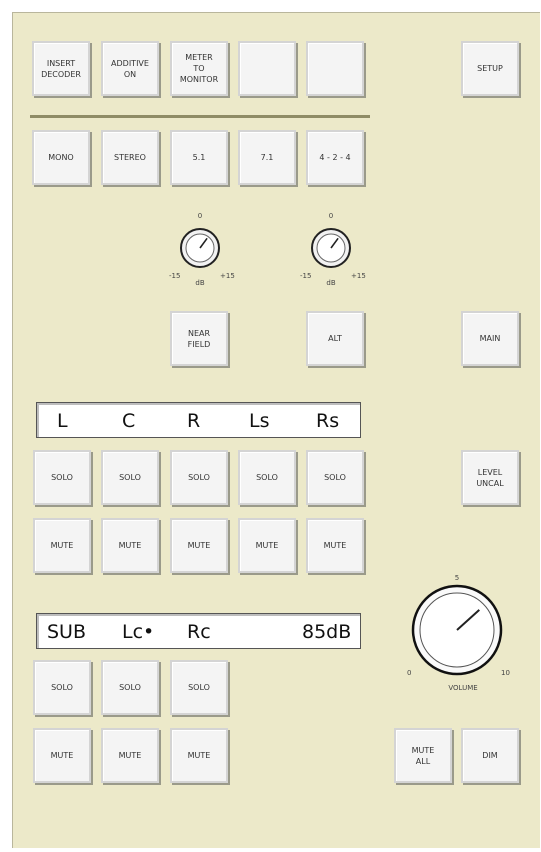 The width and height of the screenshot is (541, 852). I want to click on mute-rs-button: MUTE, so click(335, 545).